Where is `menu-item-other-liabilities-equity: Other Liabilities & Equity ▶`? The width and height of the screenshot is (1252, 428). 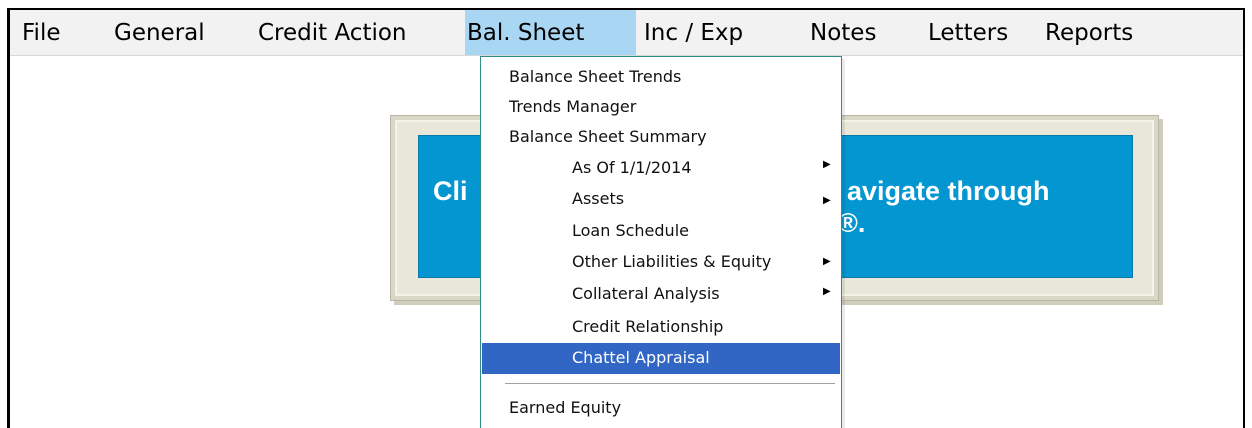
menu-item-other-liabilities-equity: Other Liabilities & Equity ▶ is located at coordinates (661, 262).